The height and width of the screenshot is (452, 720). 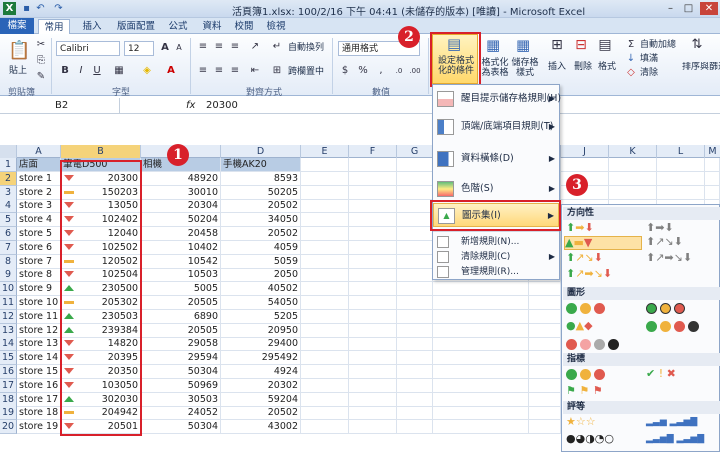 What do you see at coordinates (633, 151) in the screenshot?
I see `column-header: K` at bounding box center [633, 151].